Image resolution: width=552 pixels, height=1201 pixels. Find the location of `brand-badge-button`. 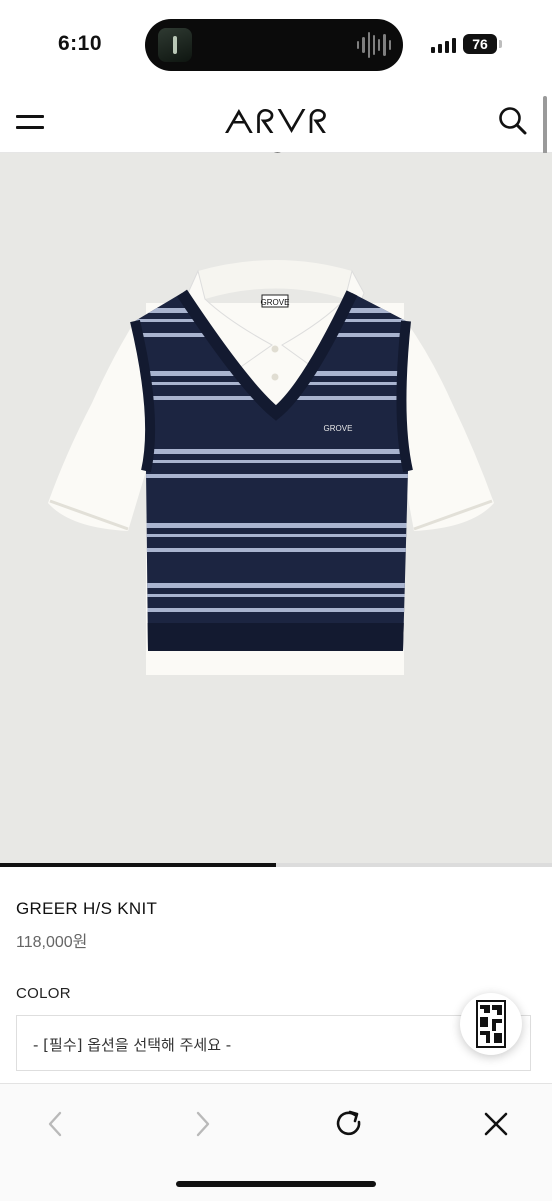

brand-badge-button is located at coordinates (491, 1024).